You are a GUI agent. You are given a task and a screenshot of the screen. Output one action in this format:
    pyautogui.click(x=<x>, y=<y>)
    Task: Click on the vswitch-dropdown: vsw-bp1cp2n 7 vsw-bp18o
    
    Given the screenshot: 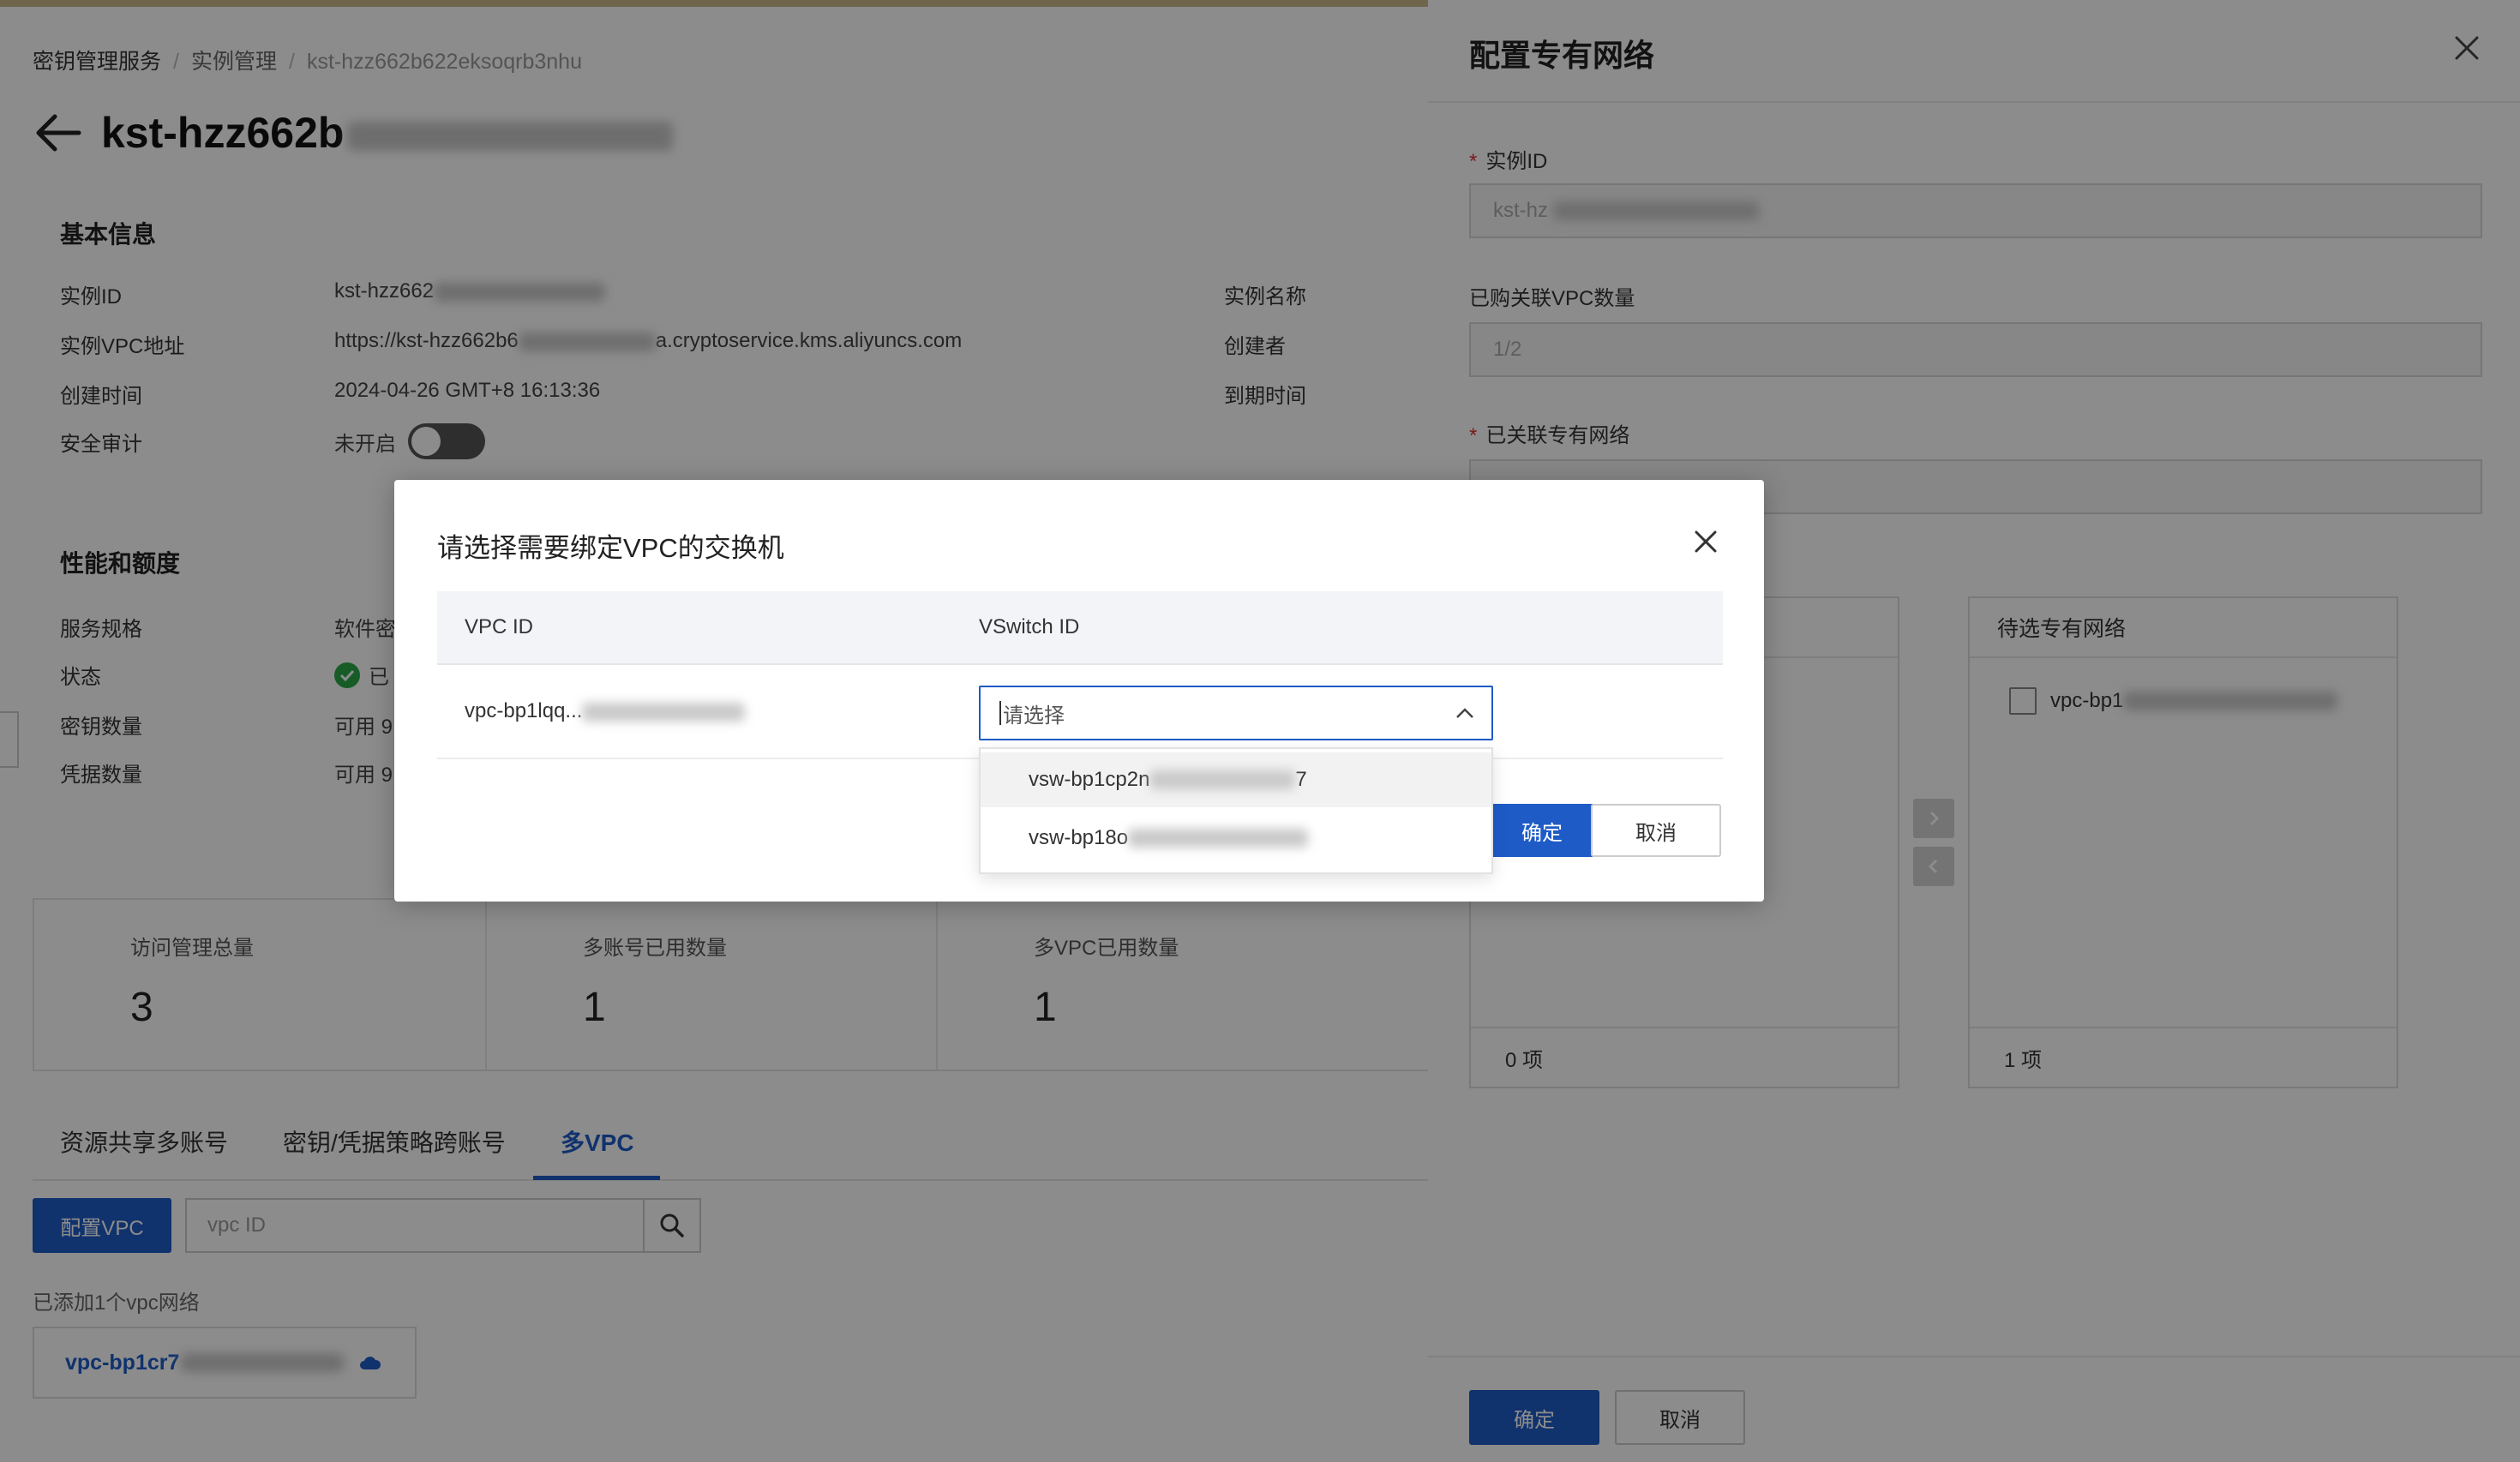 What is the action you would take?
    pyautogui.click(x=1236, y=810)
    